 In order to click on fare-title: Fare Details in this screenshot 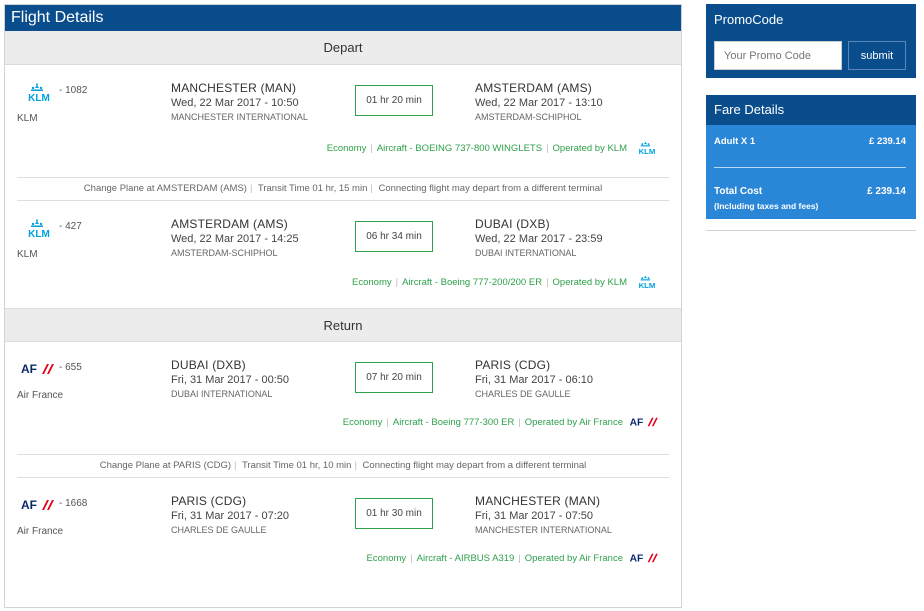, I will do `click(811, 110)`.